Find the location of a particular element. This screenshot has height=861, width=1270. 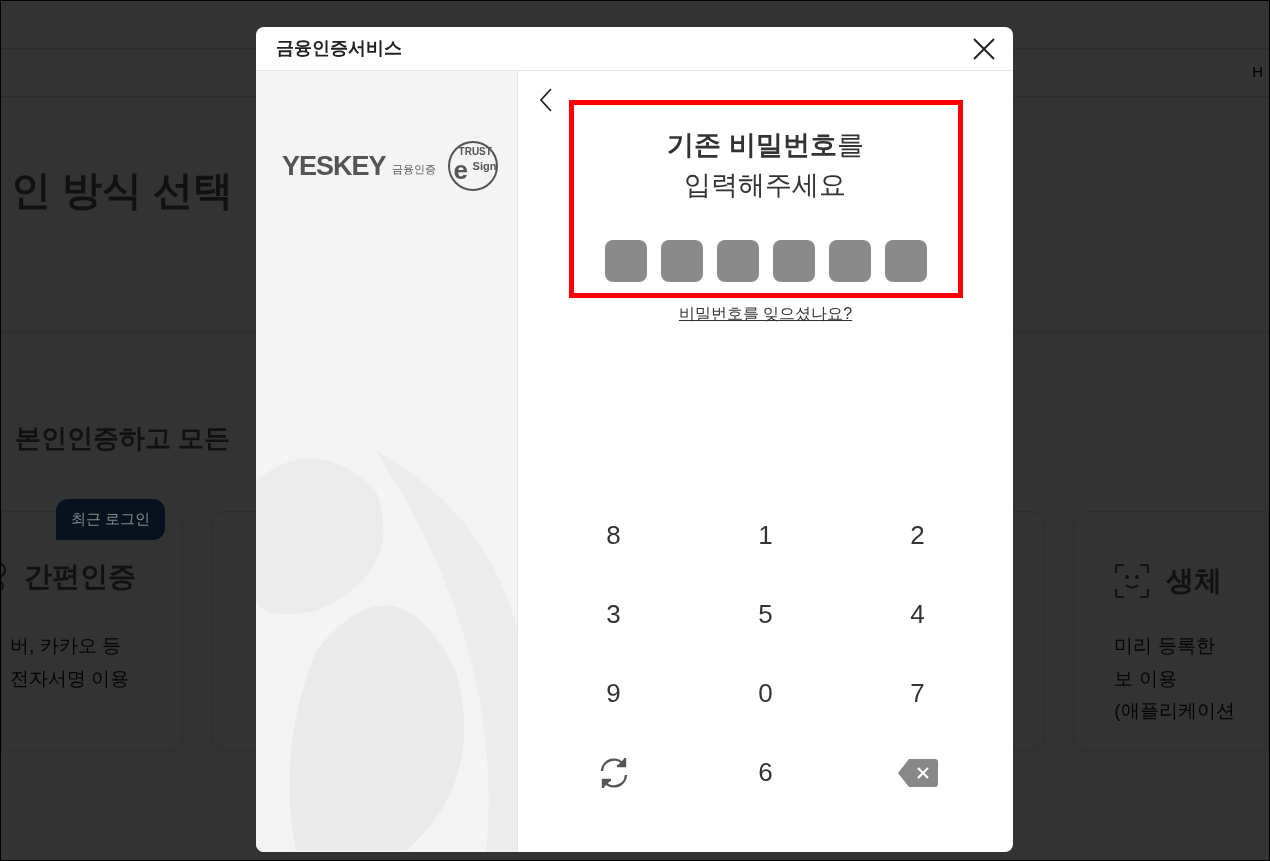

keypad-key: 6 is located at coordinates (765, 772).